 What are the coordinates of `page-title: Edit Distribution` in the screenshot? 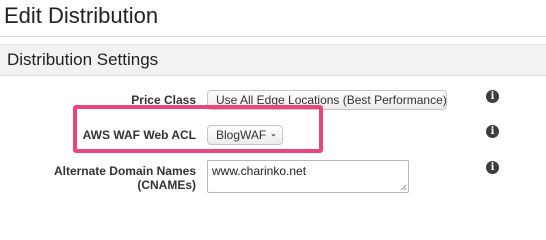 It's located at (81, 15).